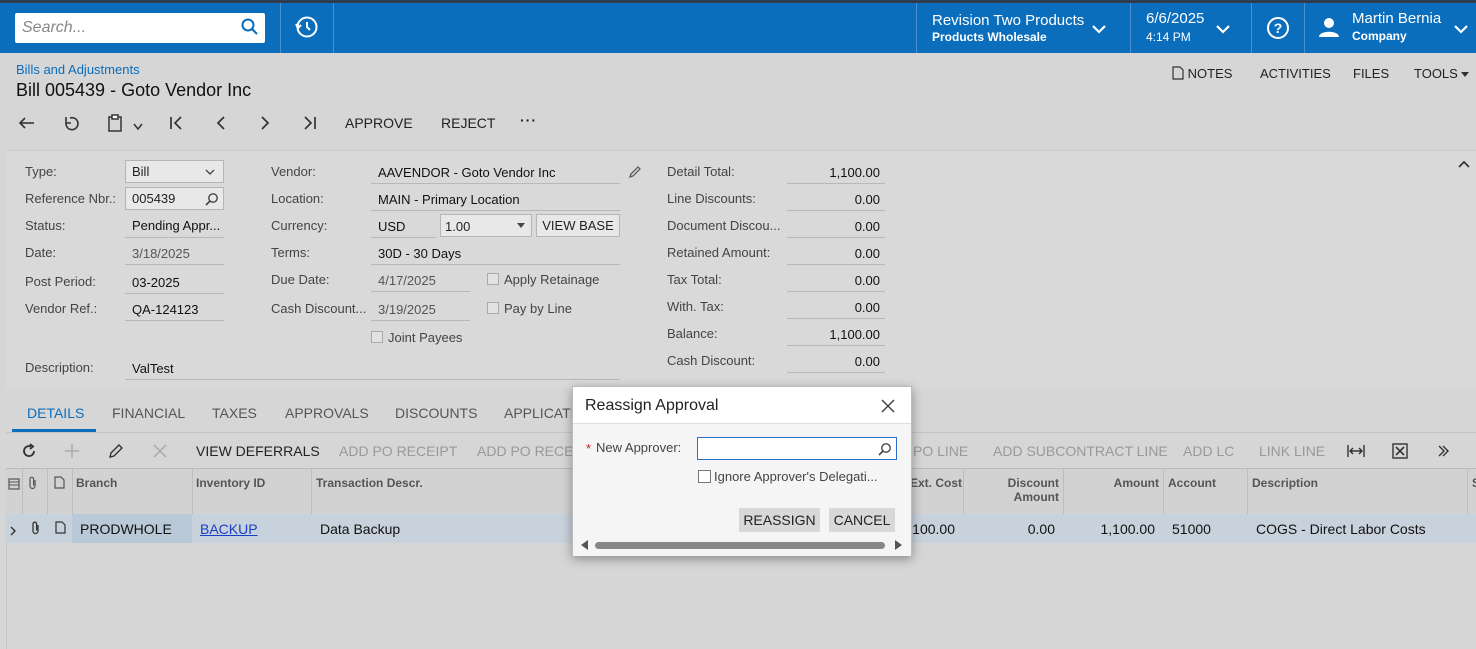 This screenshot has width=1476, height=649. Describe the element at coordinates (229, 529) in the screenshot. I see `cell-inventory-link: BACKUP` at that location.